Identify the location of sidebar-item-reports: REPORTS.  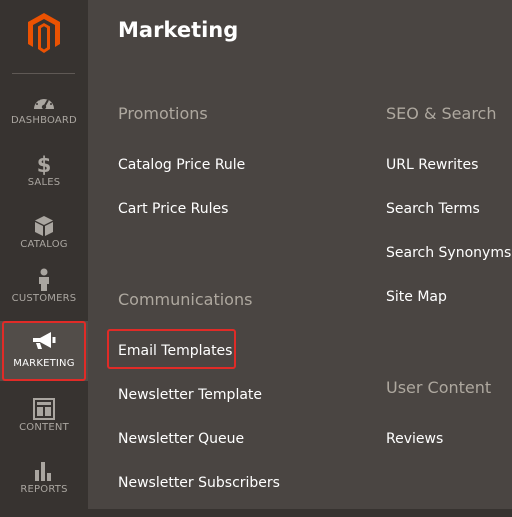
(44, 486).